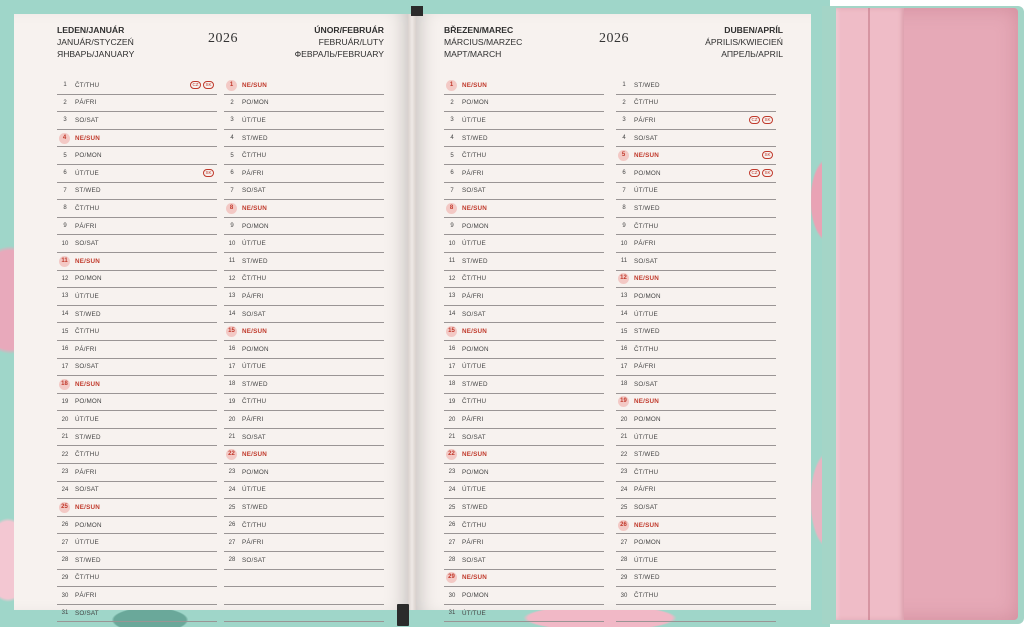 This screenshot has width=1024, height=627. Describe the element at coordinates (696, 244) in the screenshot. I see `day-row: 10 PÁ/FRI` at that location.